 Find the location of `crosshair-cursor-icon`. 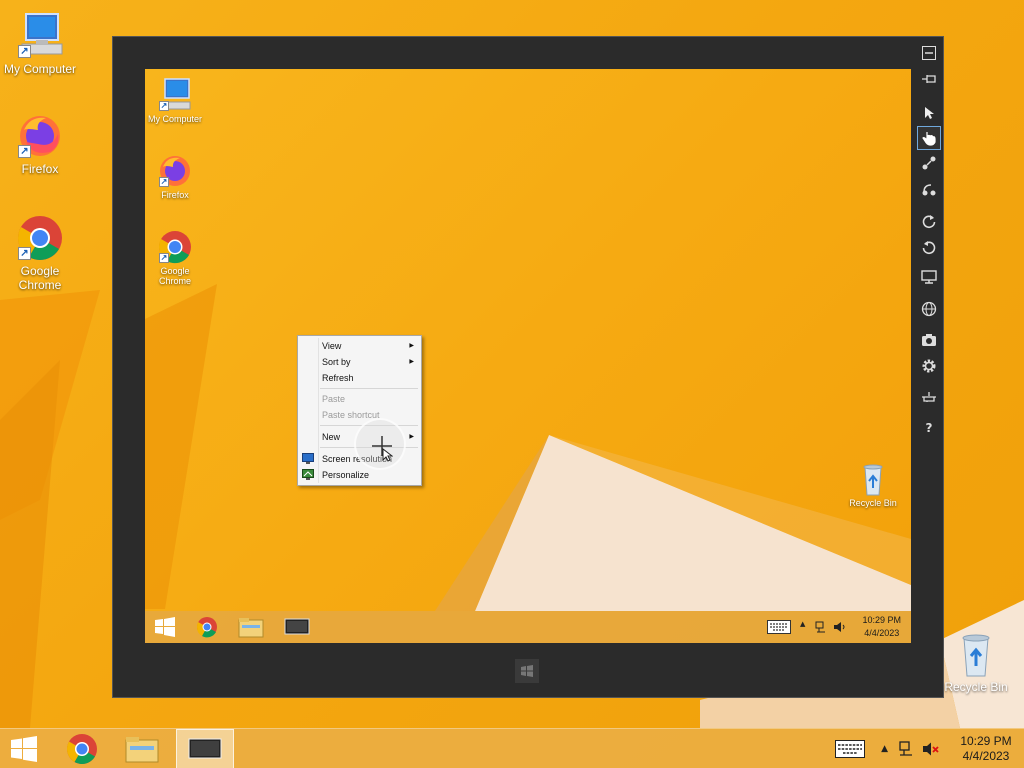

crosshair-cursor-icon is located at coordinates (382, 448).